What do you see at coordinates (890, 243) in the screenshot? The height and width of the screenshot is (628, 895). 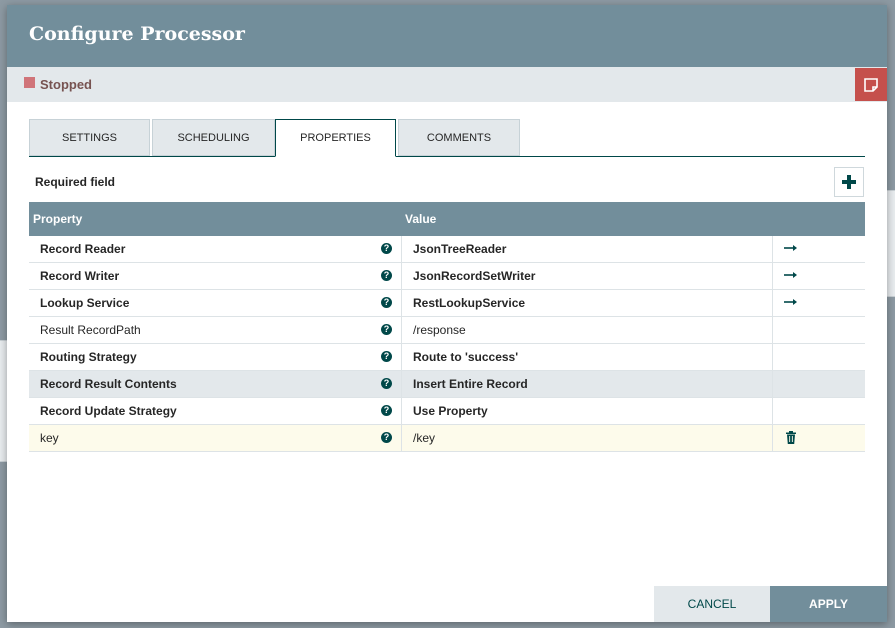 I see `background-card` at bounding box center [890, 243].